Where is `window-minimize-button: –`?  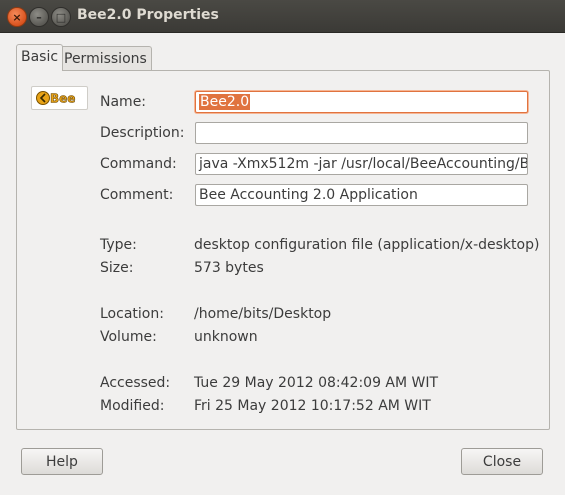
window-minimize-button: – is located at coordinates (39, 17).